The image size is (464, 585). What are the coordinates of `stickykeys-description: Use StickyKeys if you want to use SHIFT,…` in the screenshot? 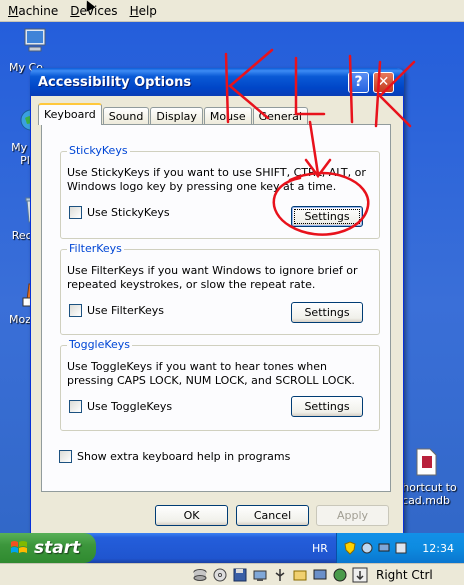 It's located at (216, 179).